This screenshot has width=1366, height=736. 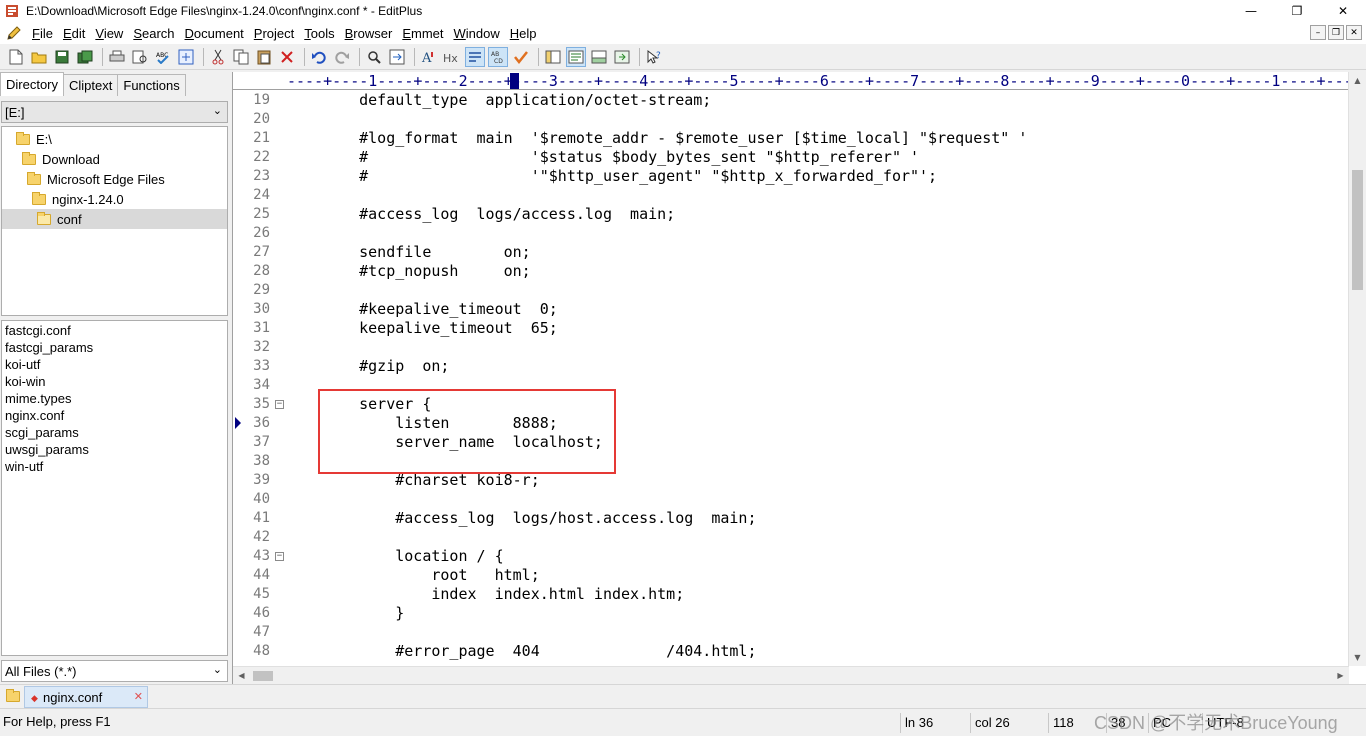 I want to click on file-filter-select: All Files (*.*) ⌄, so click(x=114, y=671).